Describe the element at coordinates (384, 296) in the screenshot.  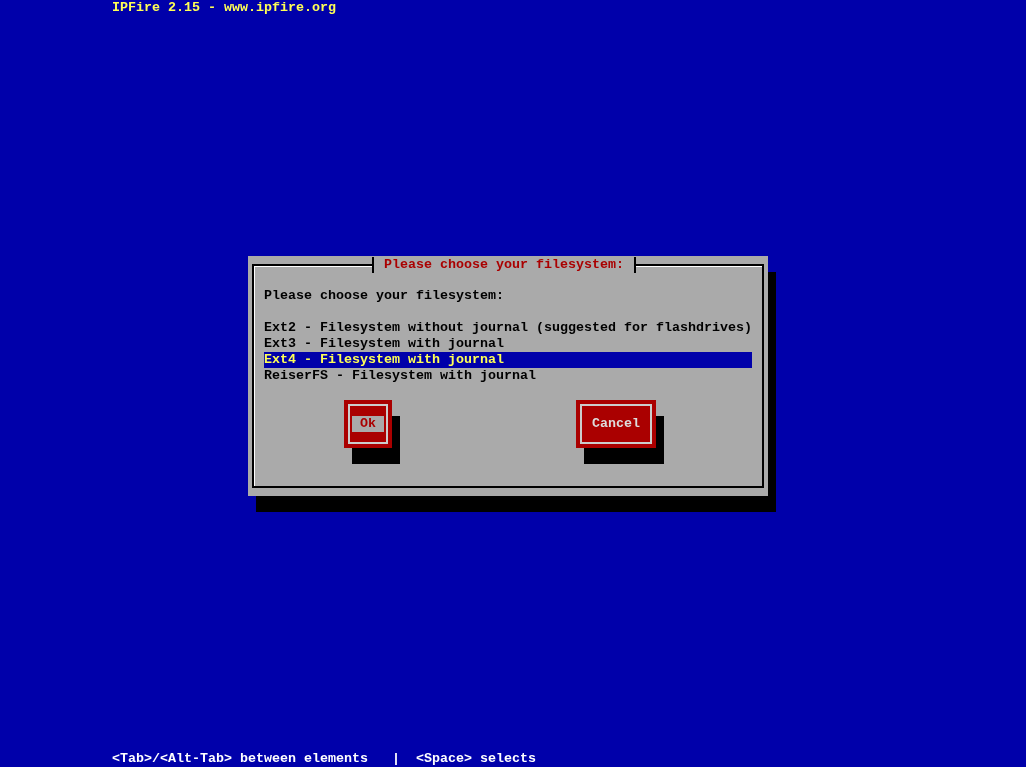
I see `dialog-message: Please choose your filesystem:` at that location.